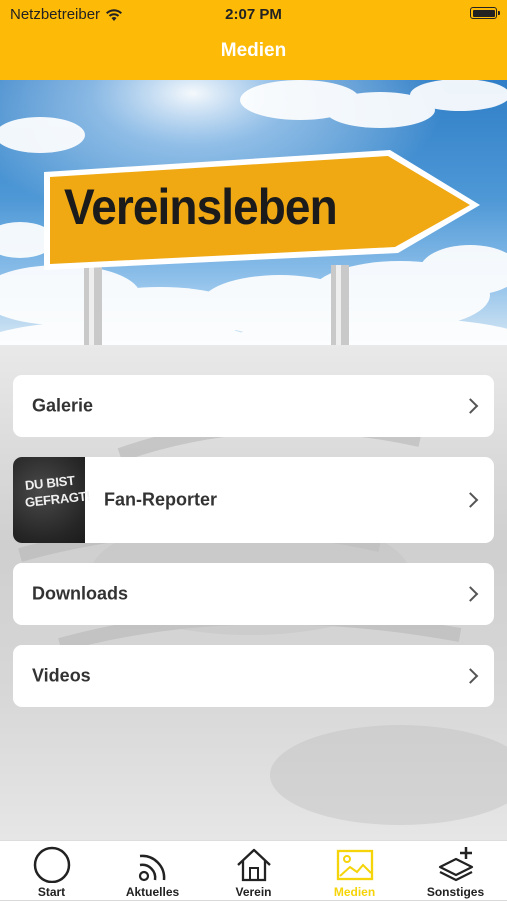 Image resolution: width=507 pixels, height=901 pixels. What do you see at coordinates (51, 892) in the screenshot?
I see `tab-label: Start` at bounding box center [51, 892].